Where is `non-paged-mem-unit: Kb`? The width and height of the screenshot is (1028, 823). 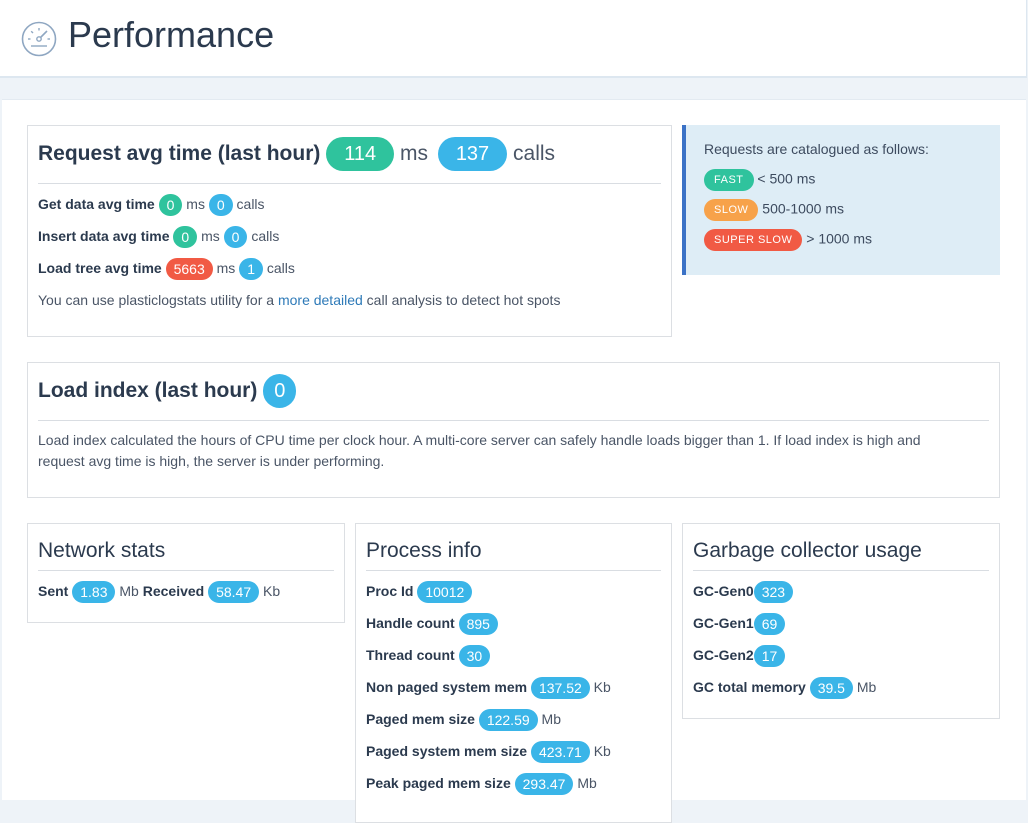
non-paged-mem-unit: Kb is located at coordinates (602, 687).